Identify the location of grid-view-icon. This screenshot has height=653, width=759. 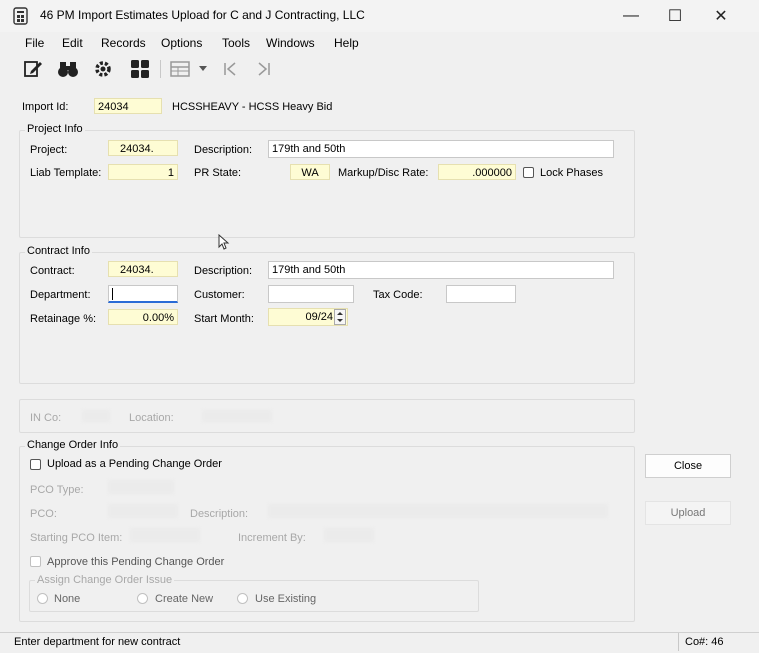
(140, 69).